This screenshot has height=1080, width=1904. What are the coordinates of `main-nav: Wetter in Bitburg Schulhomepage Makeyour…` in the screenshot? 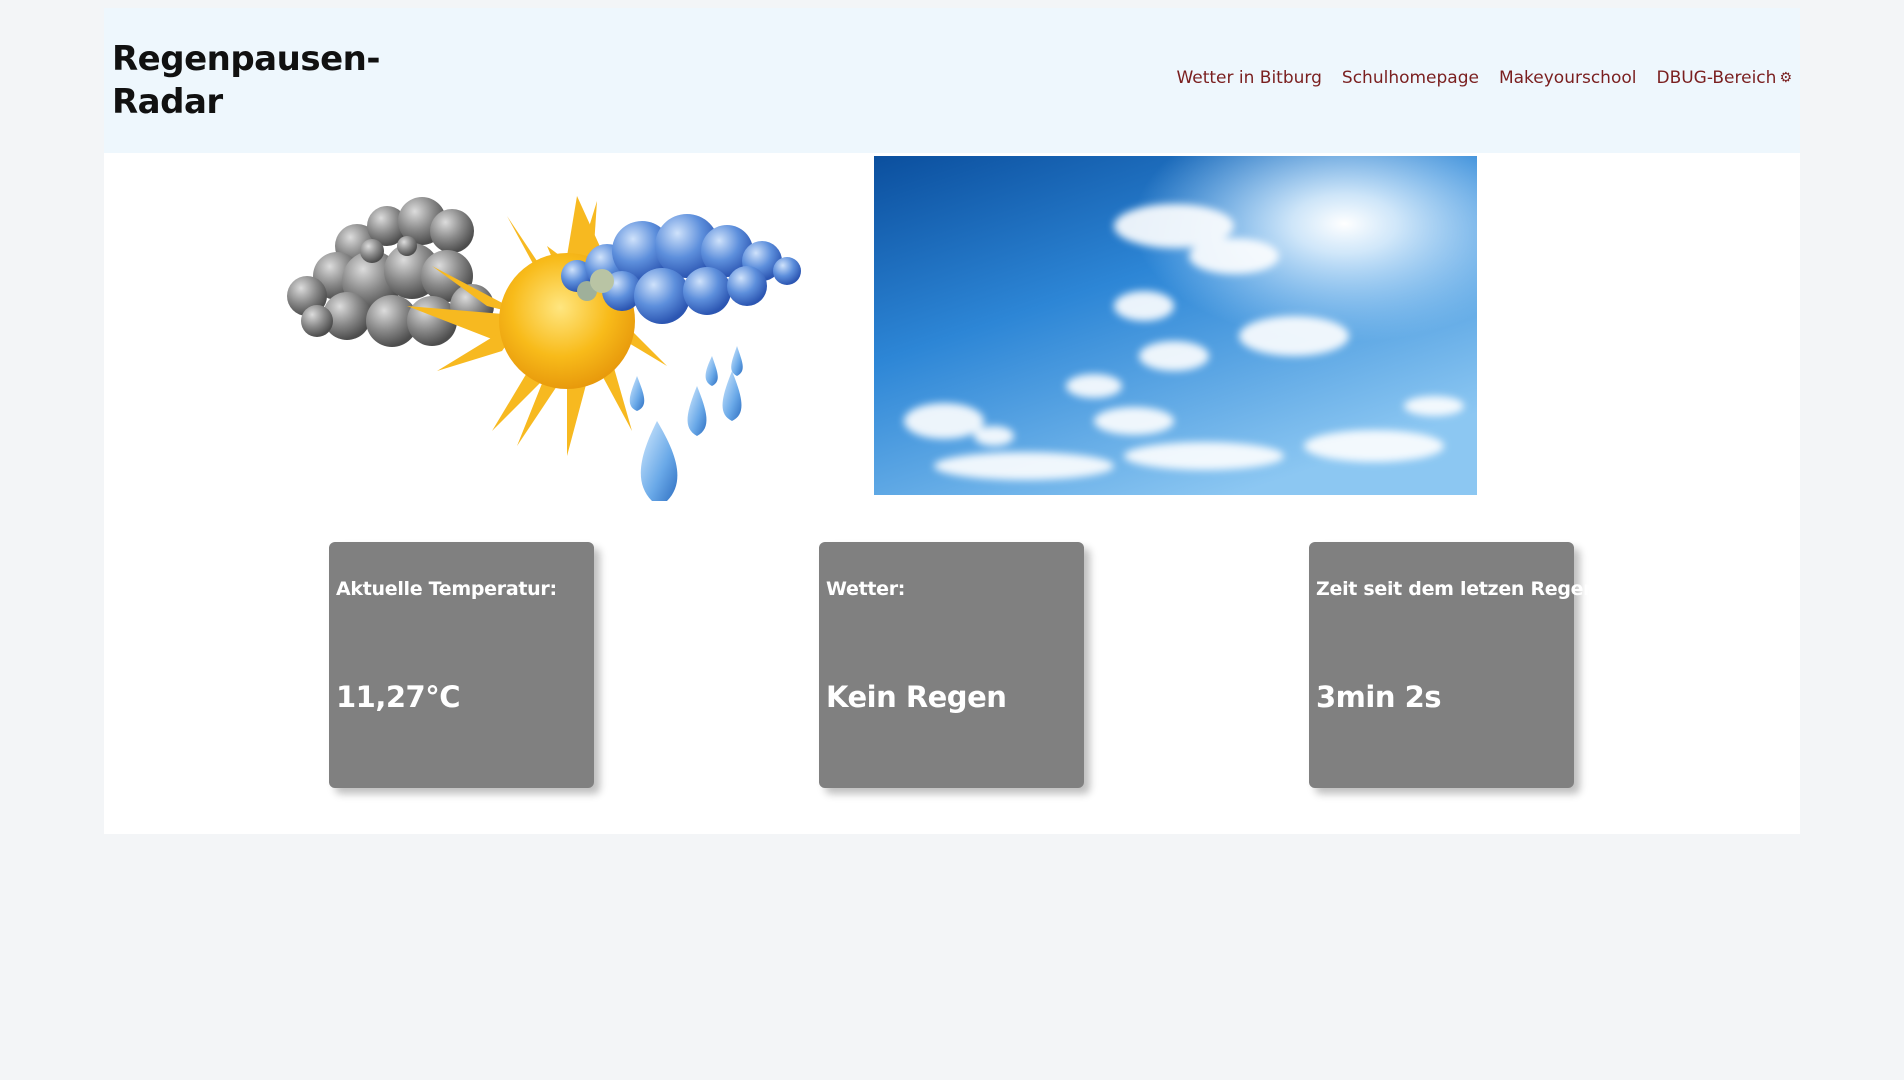 It's located at (1484, 78).